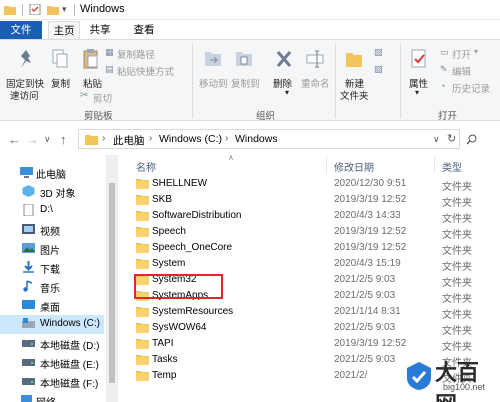  Describe the element at coordinates (419, 376) in the screenshot. I see `watermark-logo-icon` at that location.